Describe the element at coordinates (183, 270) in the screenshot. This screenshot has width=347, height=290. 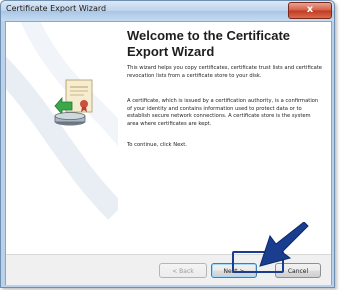
I see `back-button: < Back` at that location.